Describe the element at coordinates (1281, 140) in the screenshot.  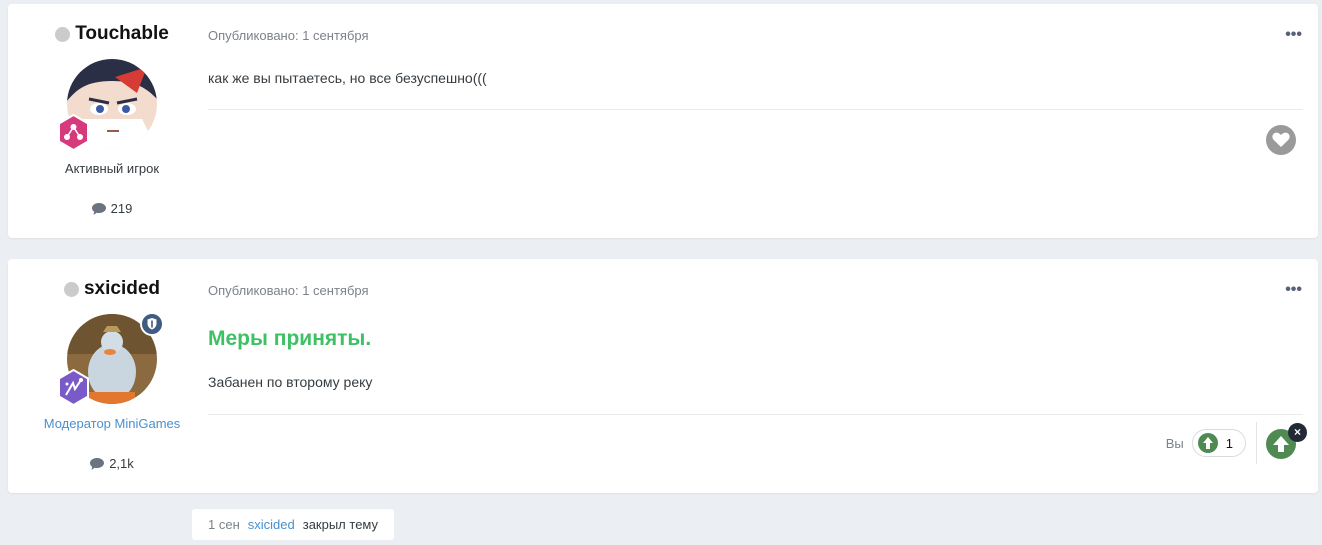
I see `heart-icon` at that location.